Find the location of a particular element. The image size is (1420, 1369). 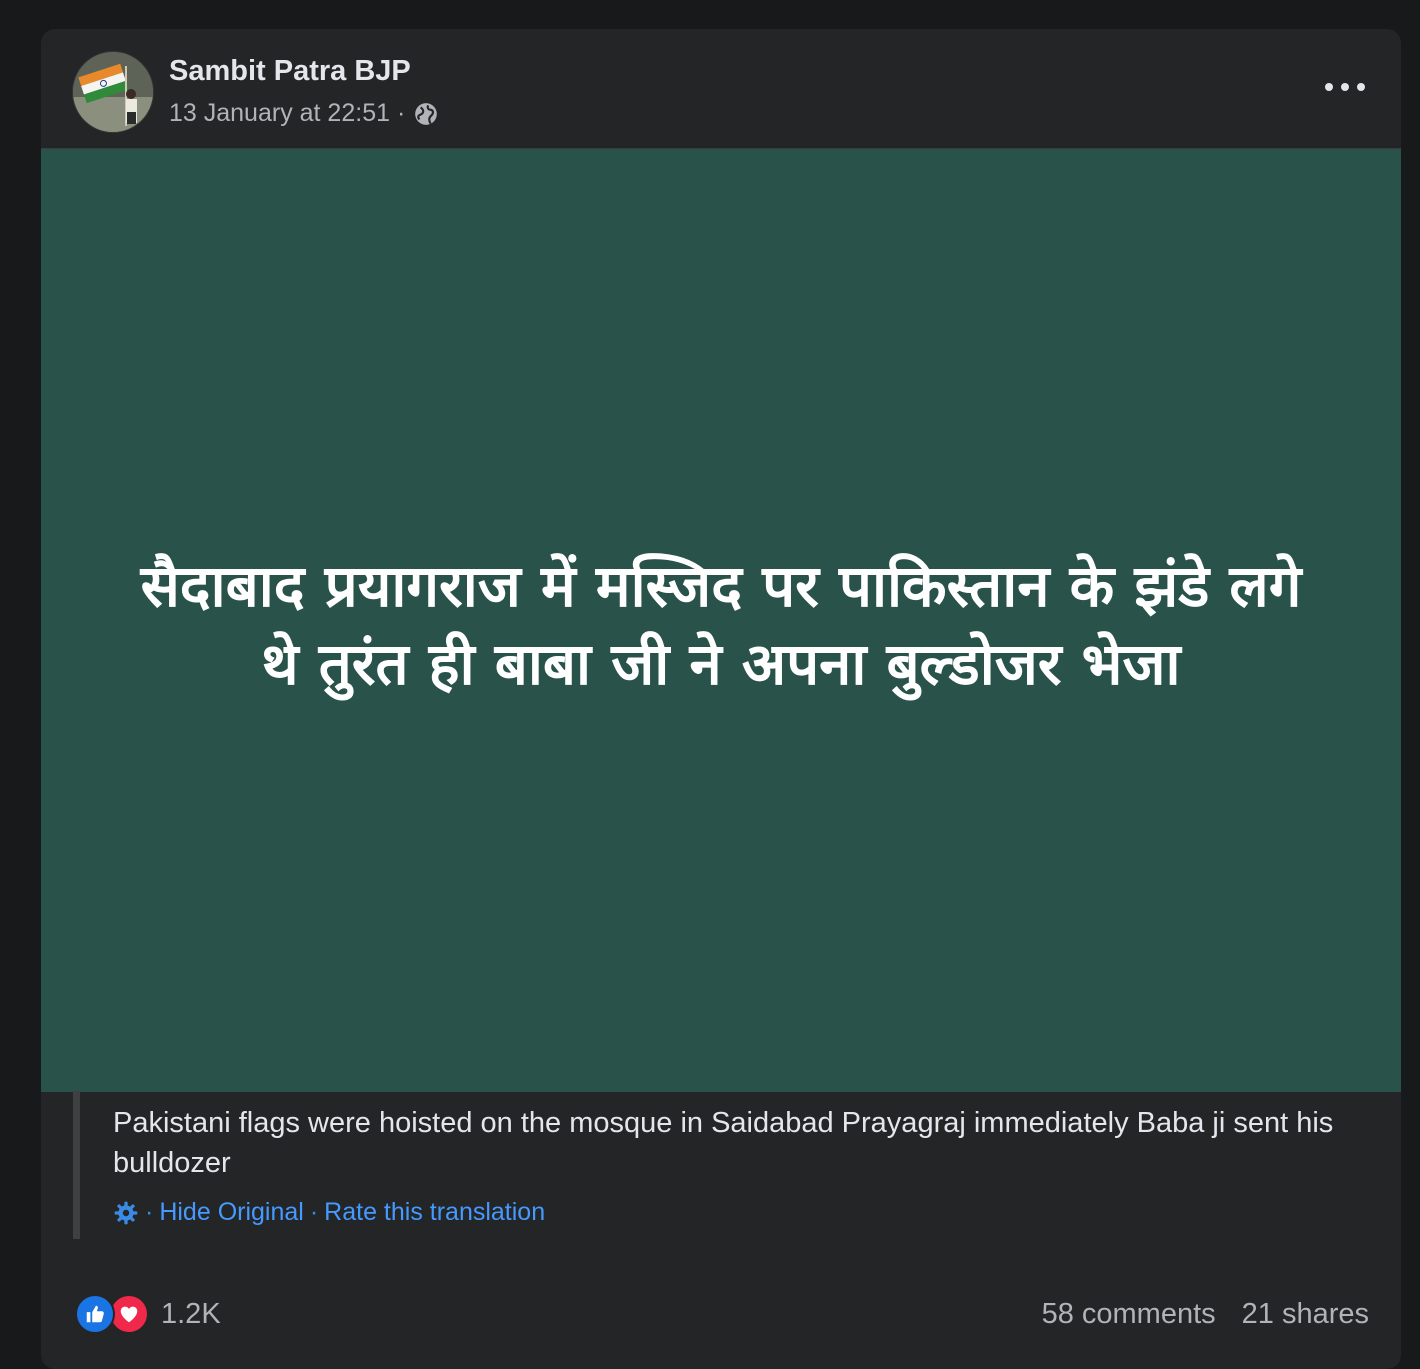

author-name: Sambit Patra BJP is located at coordinates (290, 71).